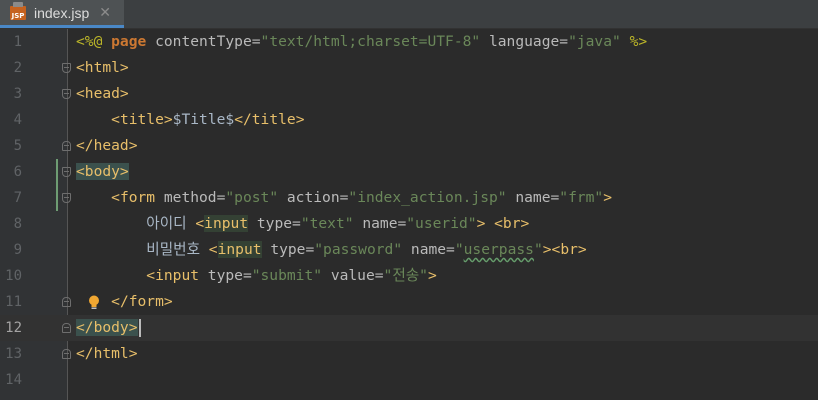 Image resolution: width=818 pixels, height=400 pixels. Describe the element at coordinates (102, 171) in the screenshot. I see `code-text: <body>` at that location.